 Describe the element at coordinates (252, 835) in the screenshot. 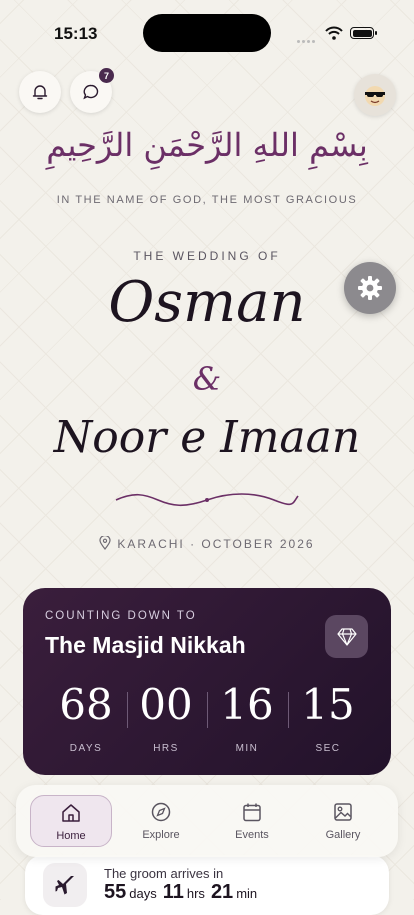

I see `nav-events-label: Events` at that location.